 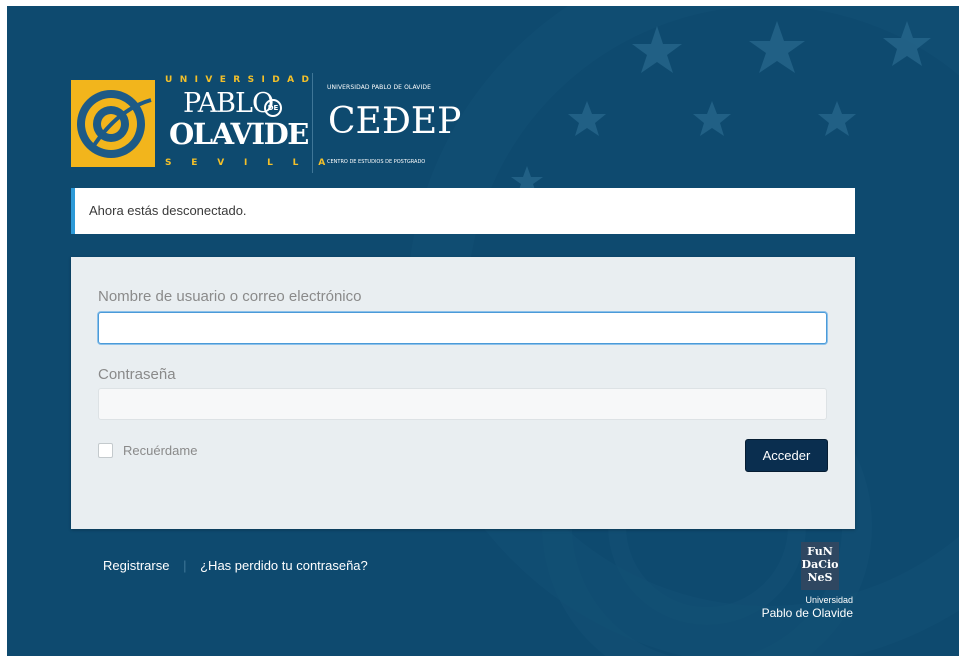 I want to click on remember-checkbox, so click(x=105, y=450).